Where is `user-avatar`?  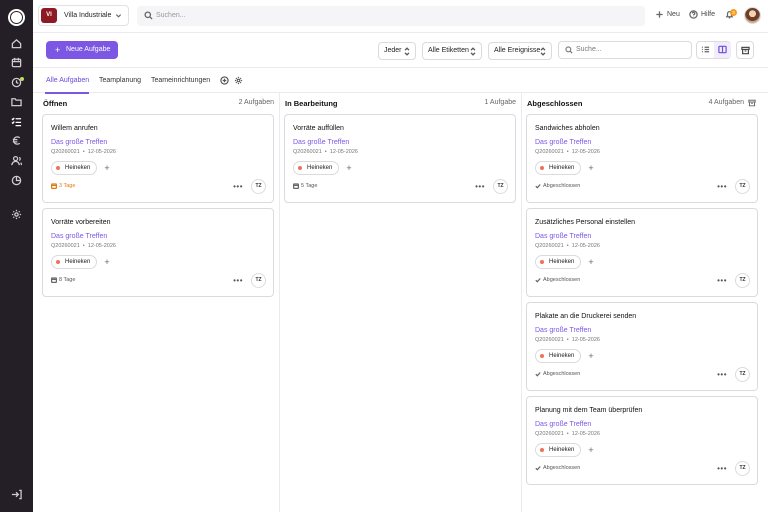 user-avatar is located at coordinates (752, 15).